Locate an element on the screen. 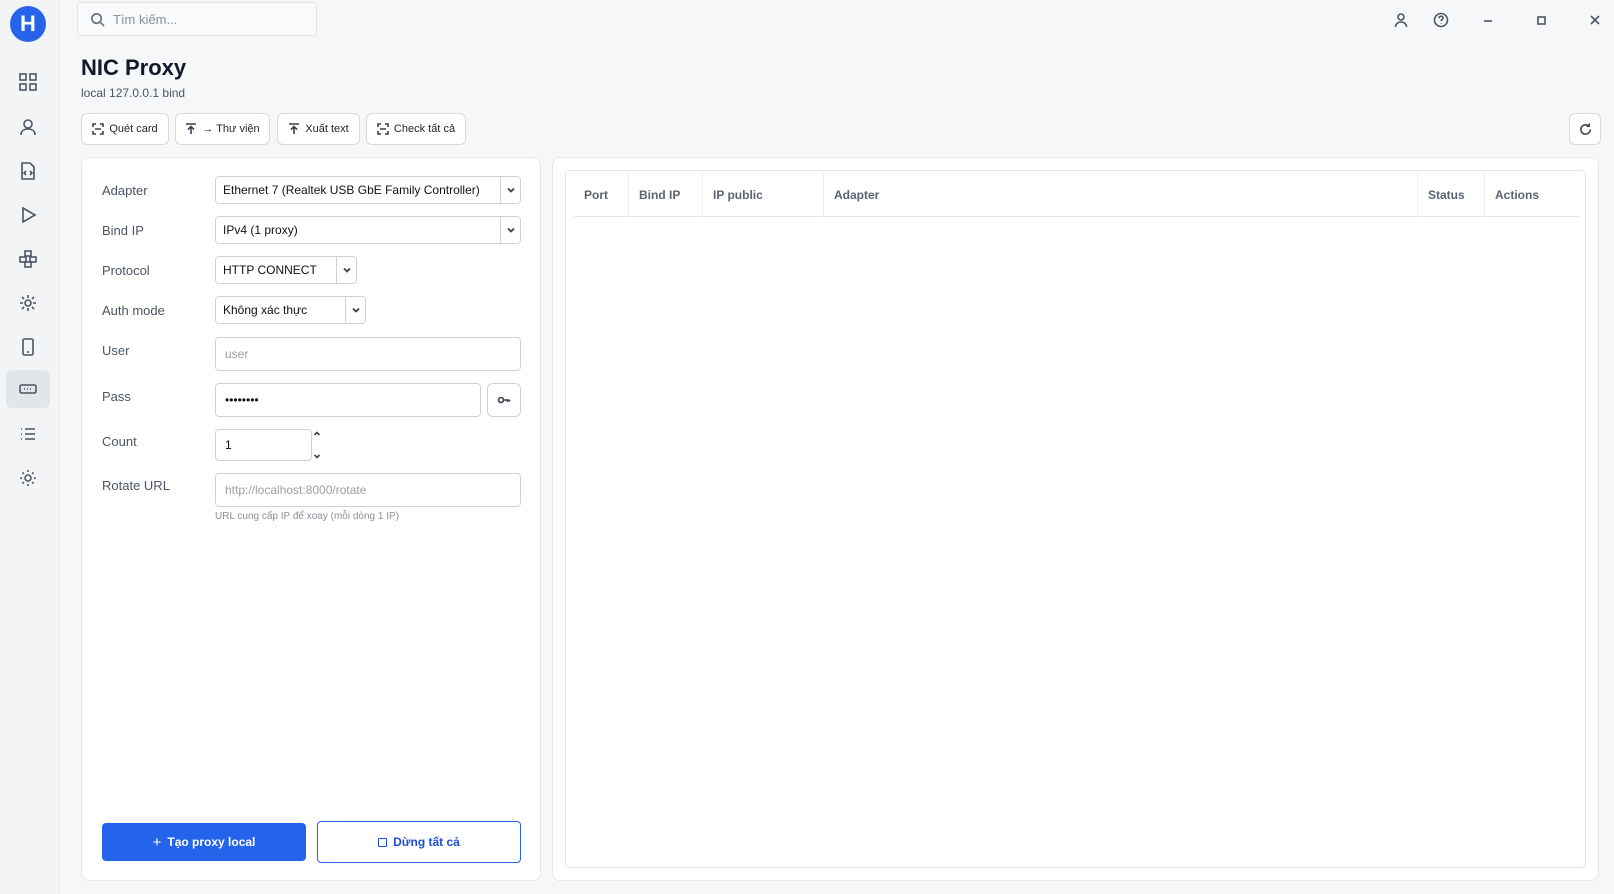  sidebar-item-list is located at coordinates (28, 434).